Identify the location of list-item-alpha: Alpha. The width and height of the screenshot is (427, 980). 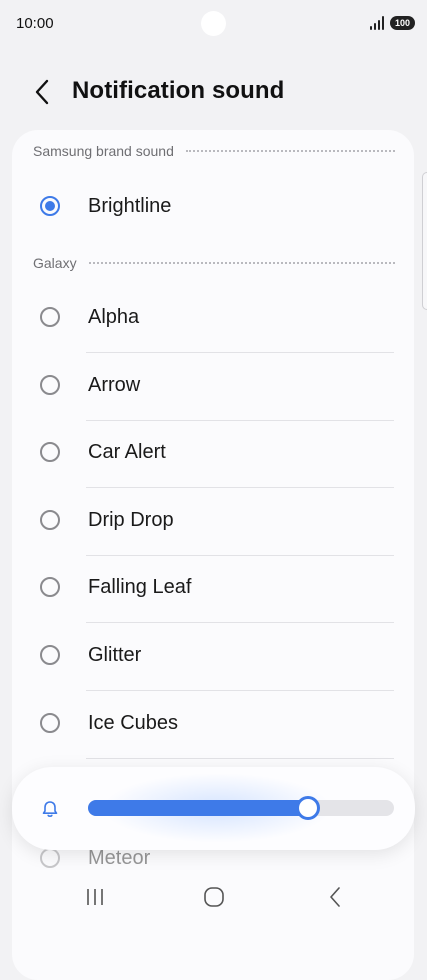
(213, 319).